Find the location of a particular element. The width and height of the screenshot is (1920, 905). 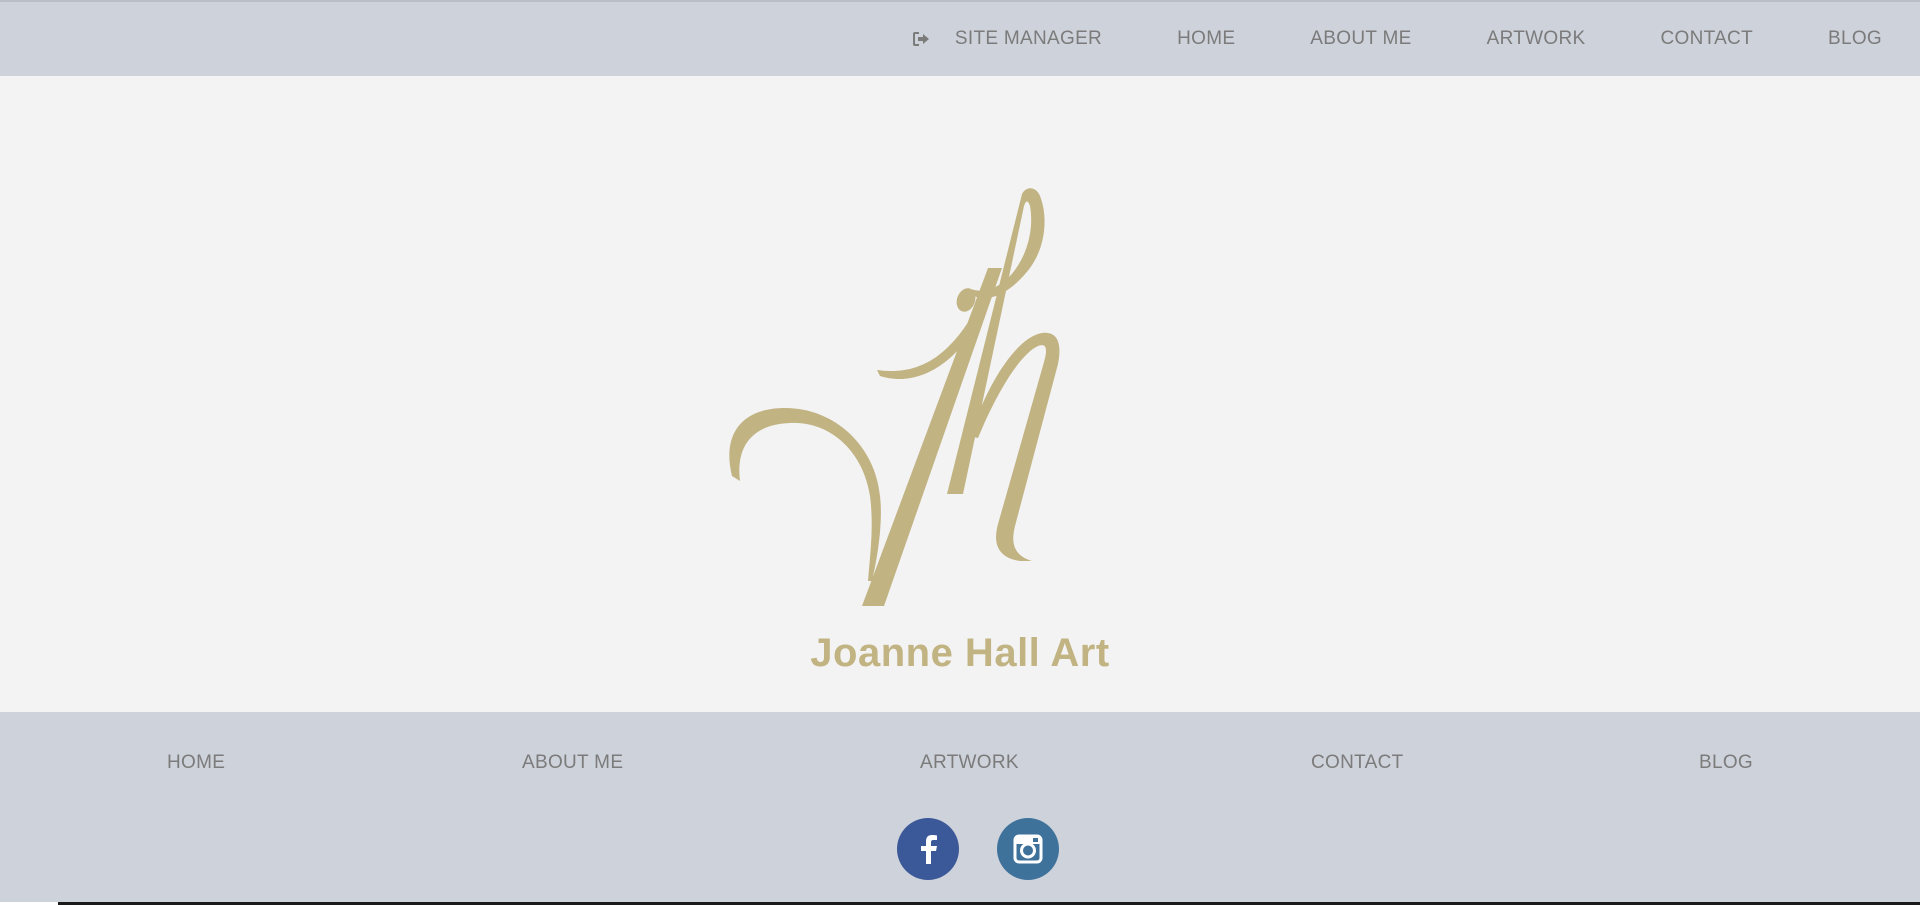

jh-monogram-logo is located at coordinates (920, 386).